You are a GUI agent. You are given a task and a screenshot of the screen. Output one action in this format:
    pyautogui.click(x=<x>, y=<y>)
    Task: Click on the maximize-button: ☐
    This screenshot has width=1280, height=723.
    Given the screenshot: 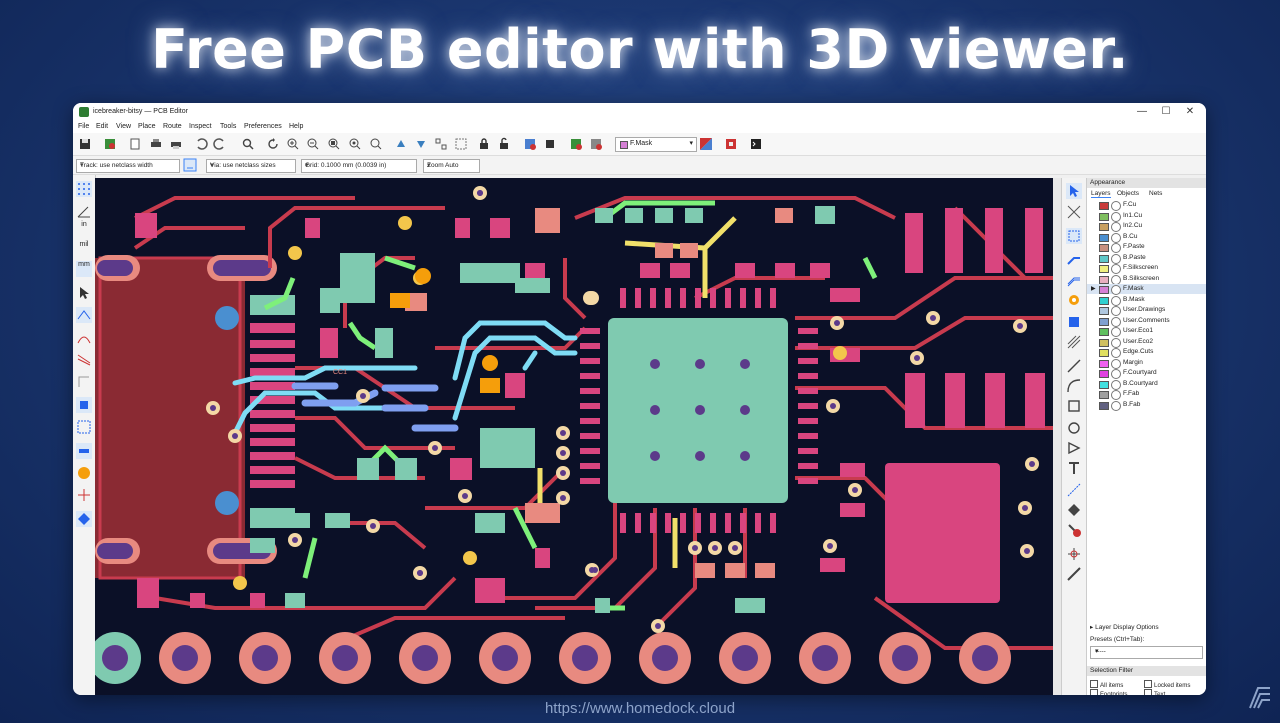 What is the action you would take?
    pyautogui.click(x=1166, y=112)
    